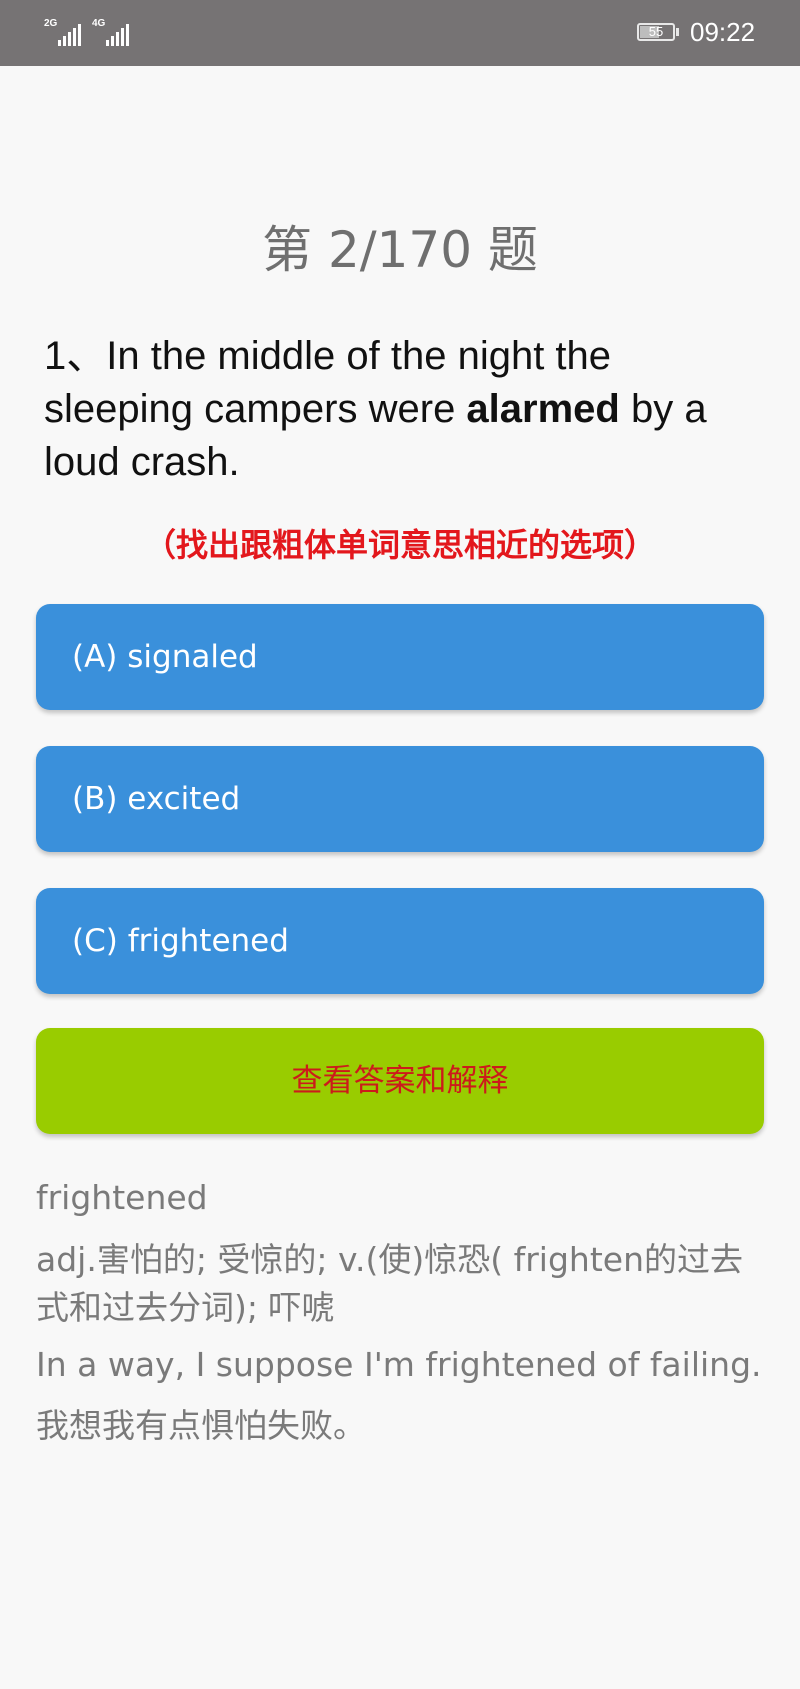  I want to click on battery-tip, so click(677, 32).